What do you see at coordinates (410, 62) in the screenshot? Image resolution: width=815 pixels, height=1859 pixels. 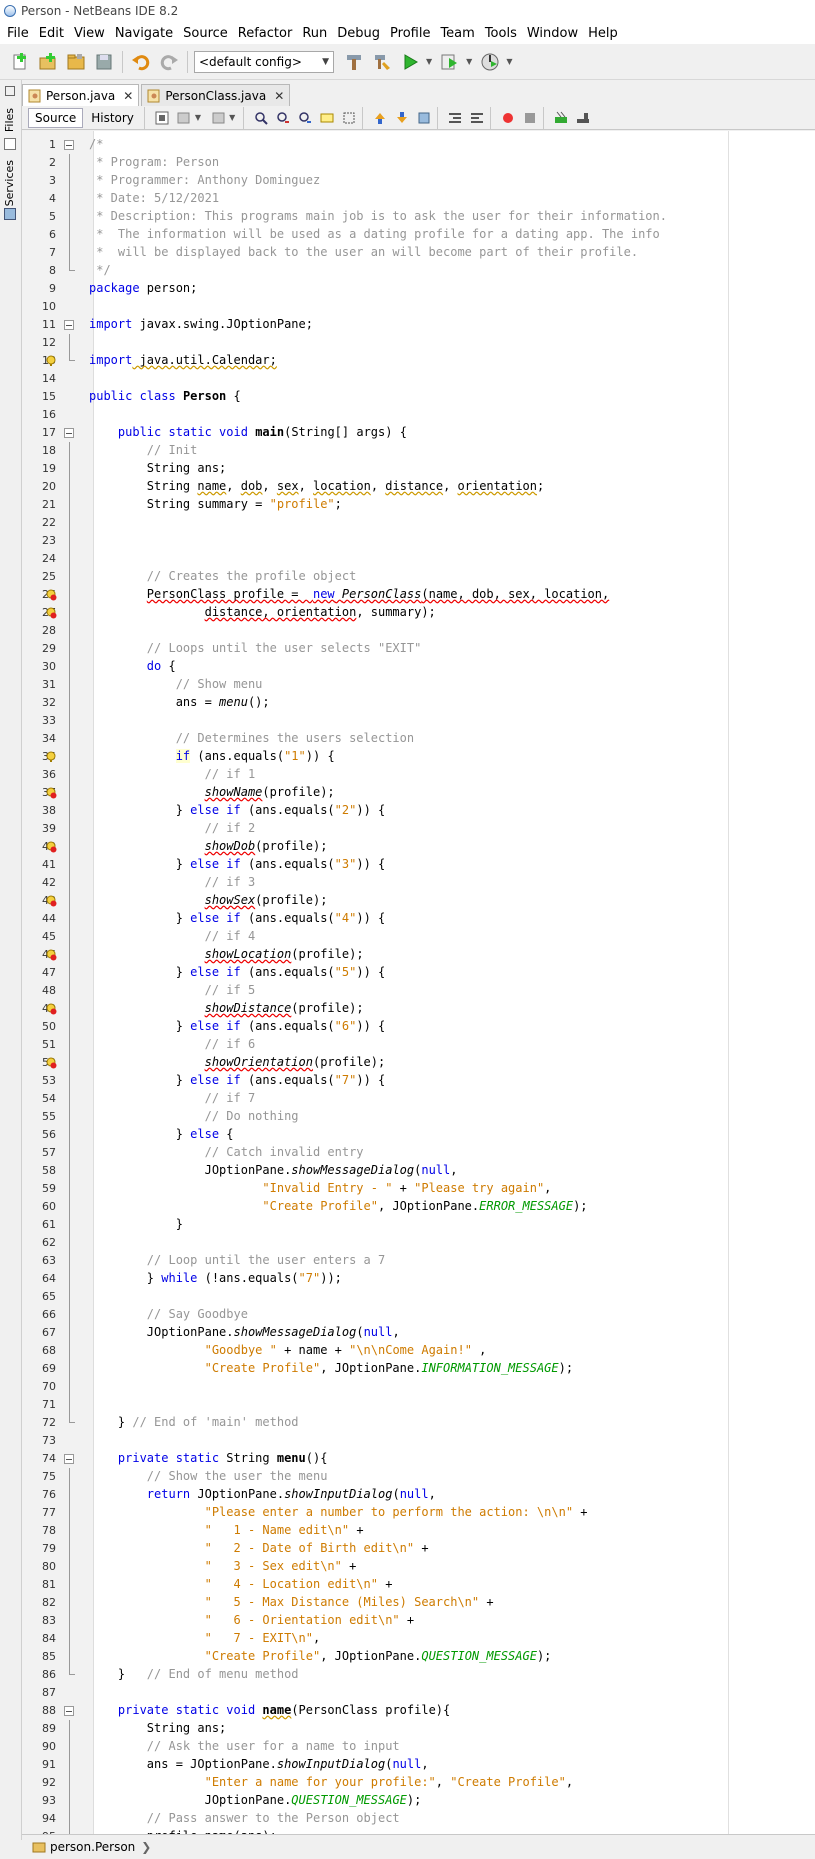 I see `run-icon` at bounding box center [410, 62].